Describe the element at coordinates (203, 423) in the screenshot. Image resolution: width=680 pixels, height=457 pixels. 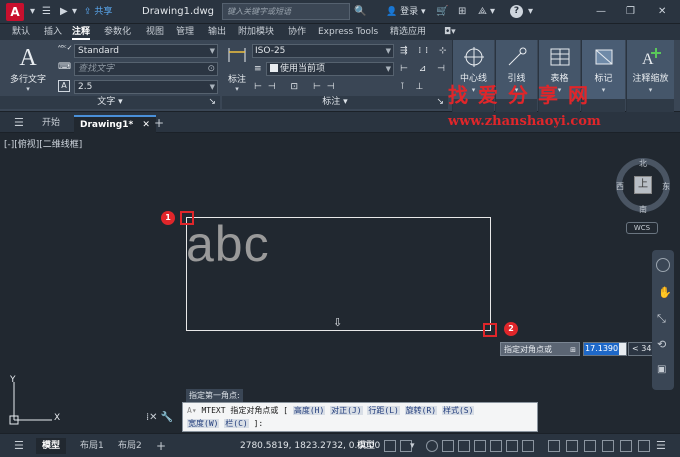
I see `option-width: 宽度(W)` at that location.